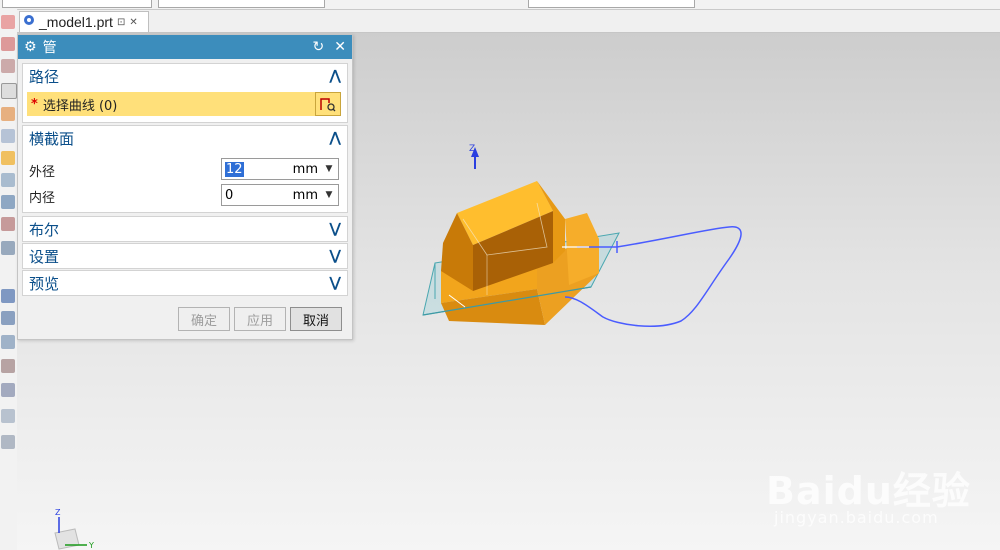  I want to click on tab-label: _model1.prt, so click(76, 22).